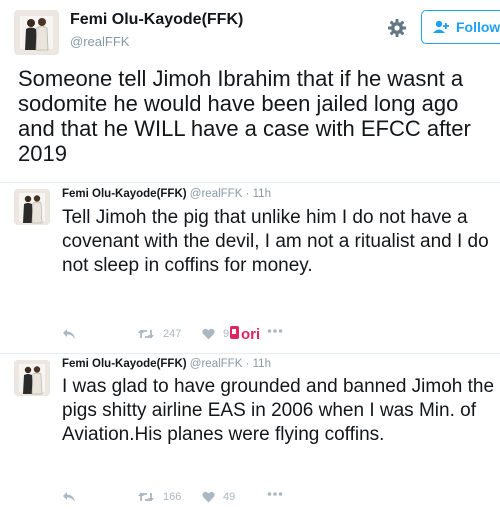 Image resolution: width=500 pixels, height=509 pixels. Describe the element at coordinates (272, 337) in the screenshot. I see `tweet-actions: 247 95` at that location.